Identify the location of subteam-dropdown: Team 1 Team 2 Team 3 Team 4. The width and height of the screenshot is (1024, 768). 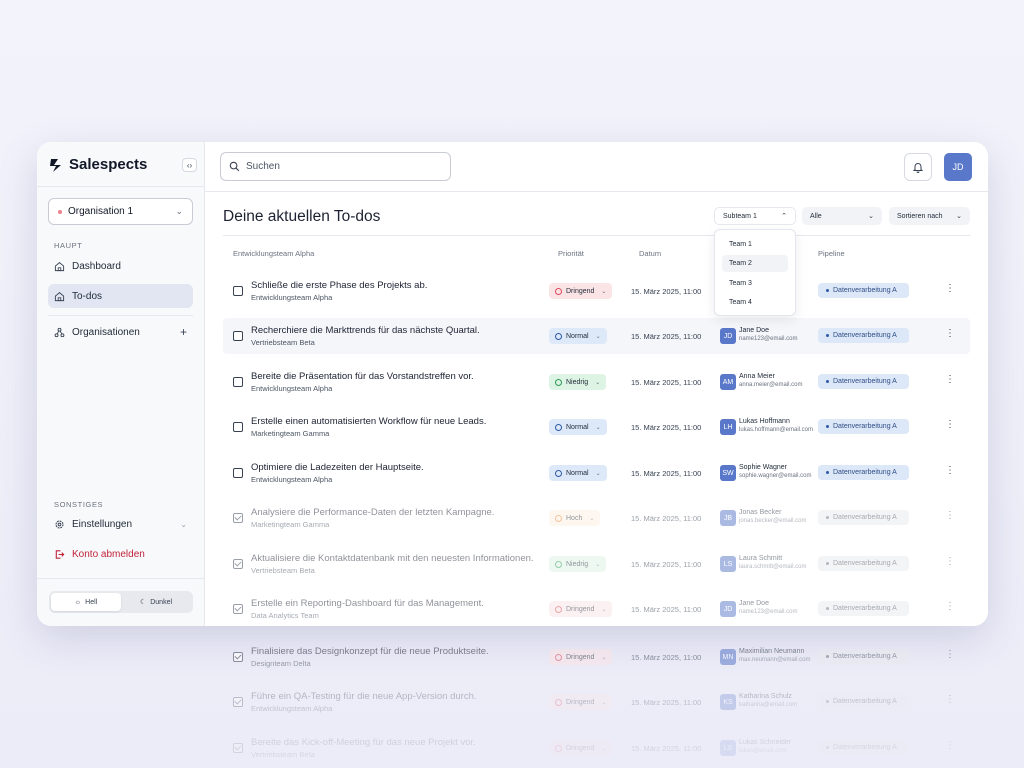
(755, 272).